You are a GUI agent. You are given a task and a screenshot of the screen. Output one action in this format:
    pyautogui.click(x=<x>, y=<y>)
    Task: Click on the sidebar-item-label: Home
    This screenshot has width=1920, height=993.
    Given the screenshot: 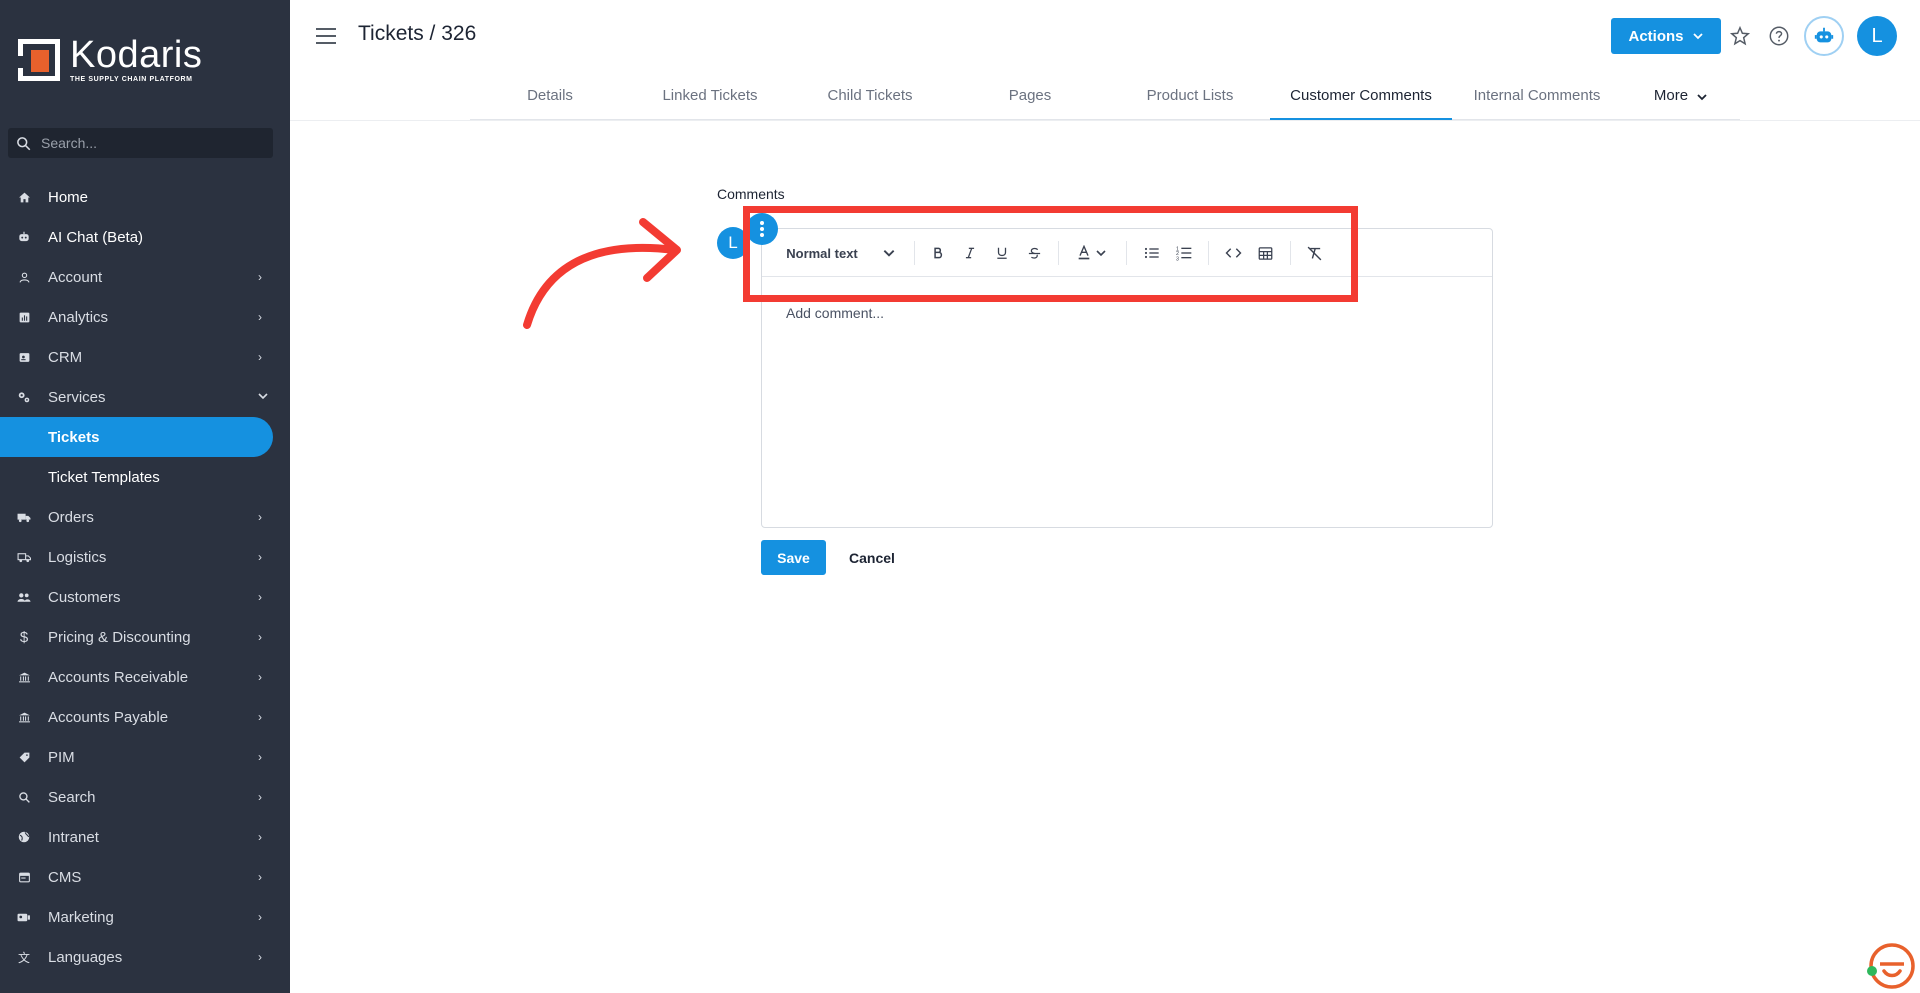 What is the action you would take?
    pyautogui.click(x=68, y=197)
    